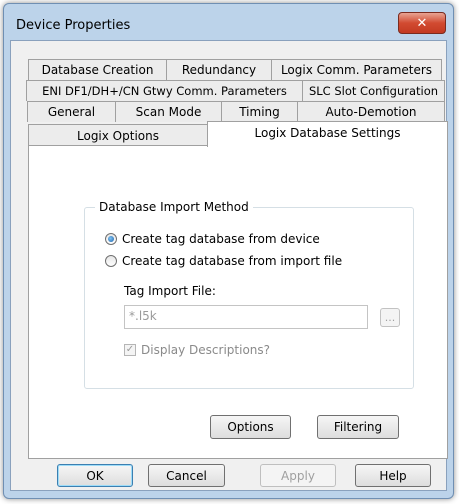  I want to click on group-title: Database Import Method, so click(174, 207).